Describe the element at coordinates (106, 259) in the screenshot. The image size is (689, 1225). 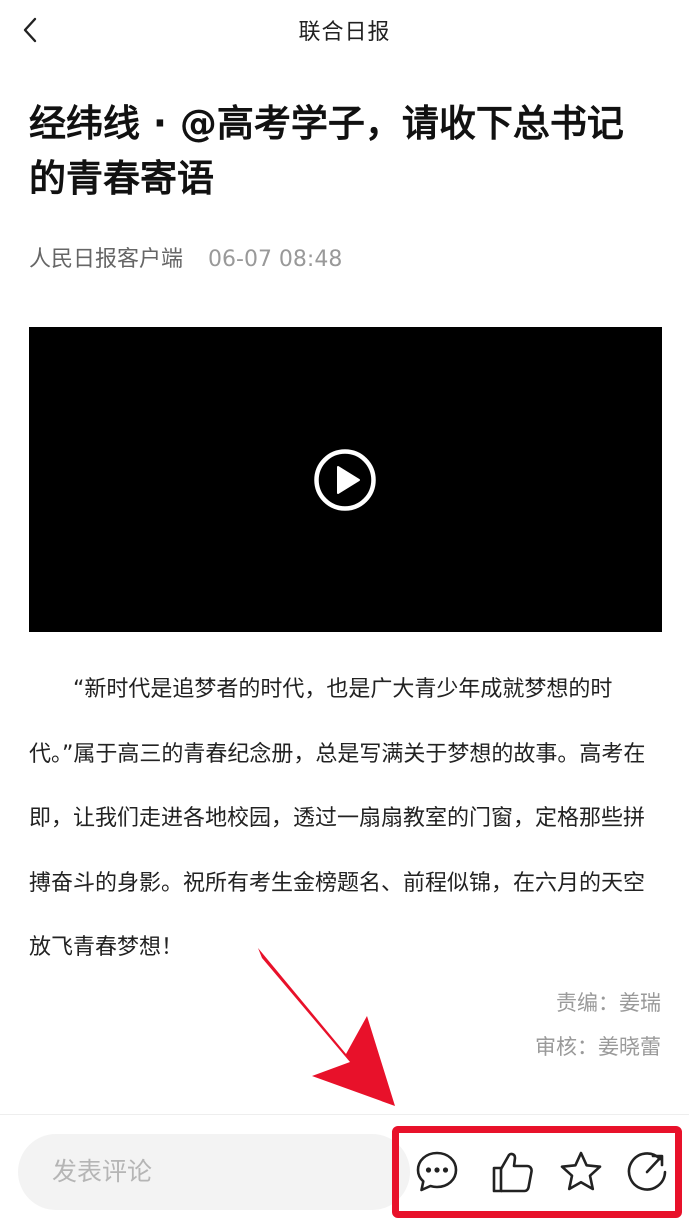
I see `article-source: 人民日报客户端` at that location.